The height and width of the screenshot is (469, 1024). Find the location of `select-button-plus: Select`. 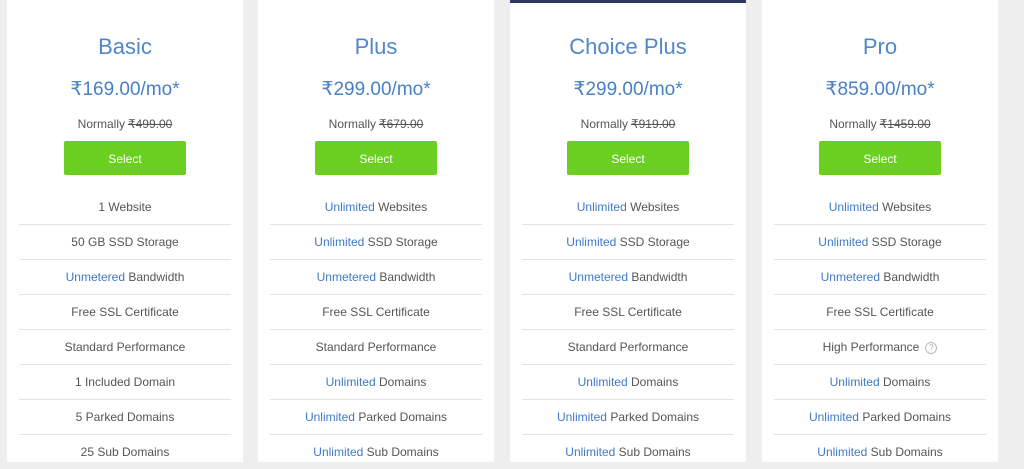

select-button-plus: Select is located at coordinates (376, 158).